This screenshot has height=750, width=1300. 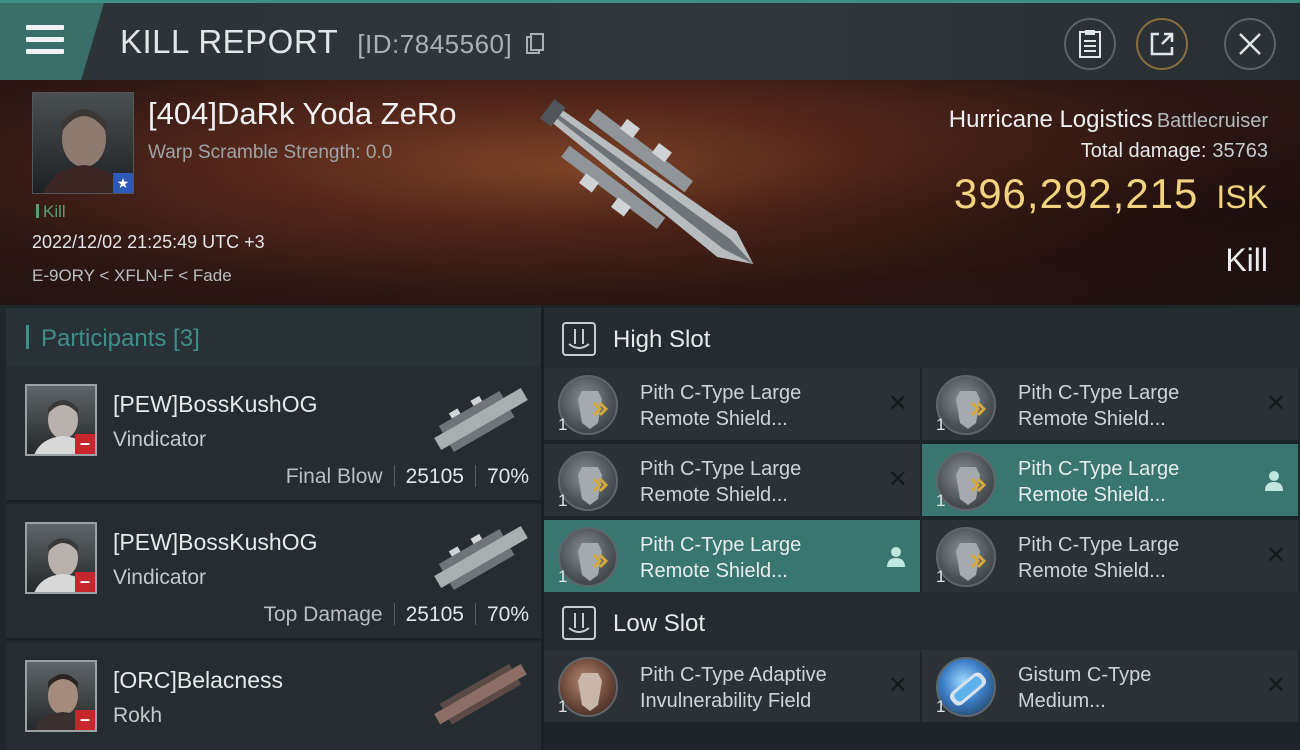 I want to click on close-button, so click(x=1250, y=44).